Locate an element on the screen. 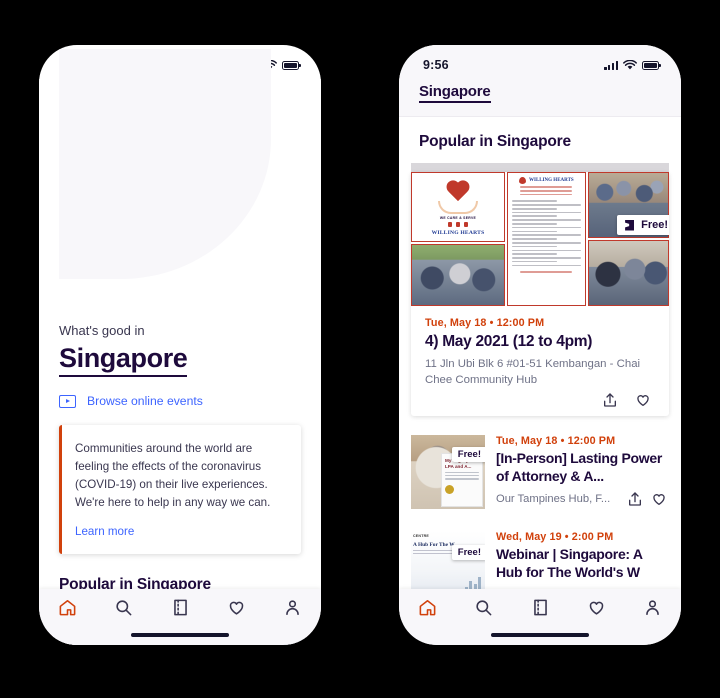 The image size is (720, 698). online-video-icon is located at coordinates (67, 401).